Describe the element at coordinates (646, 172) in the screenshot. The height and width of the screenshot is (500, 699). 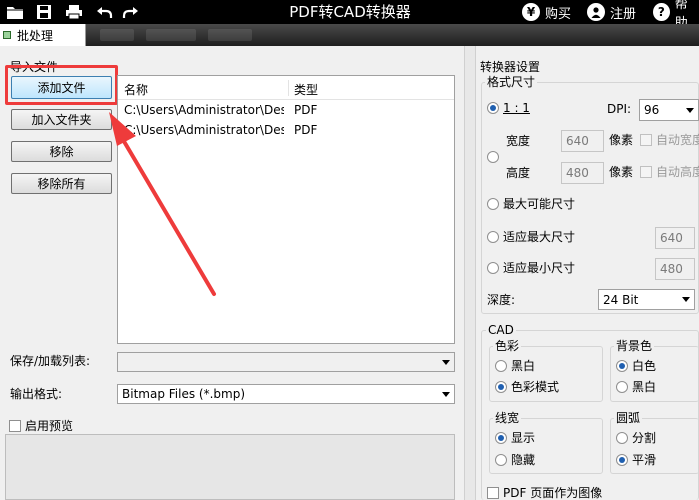
I see `auto-height-checkbox` at that location.